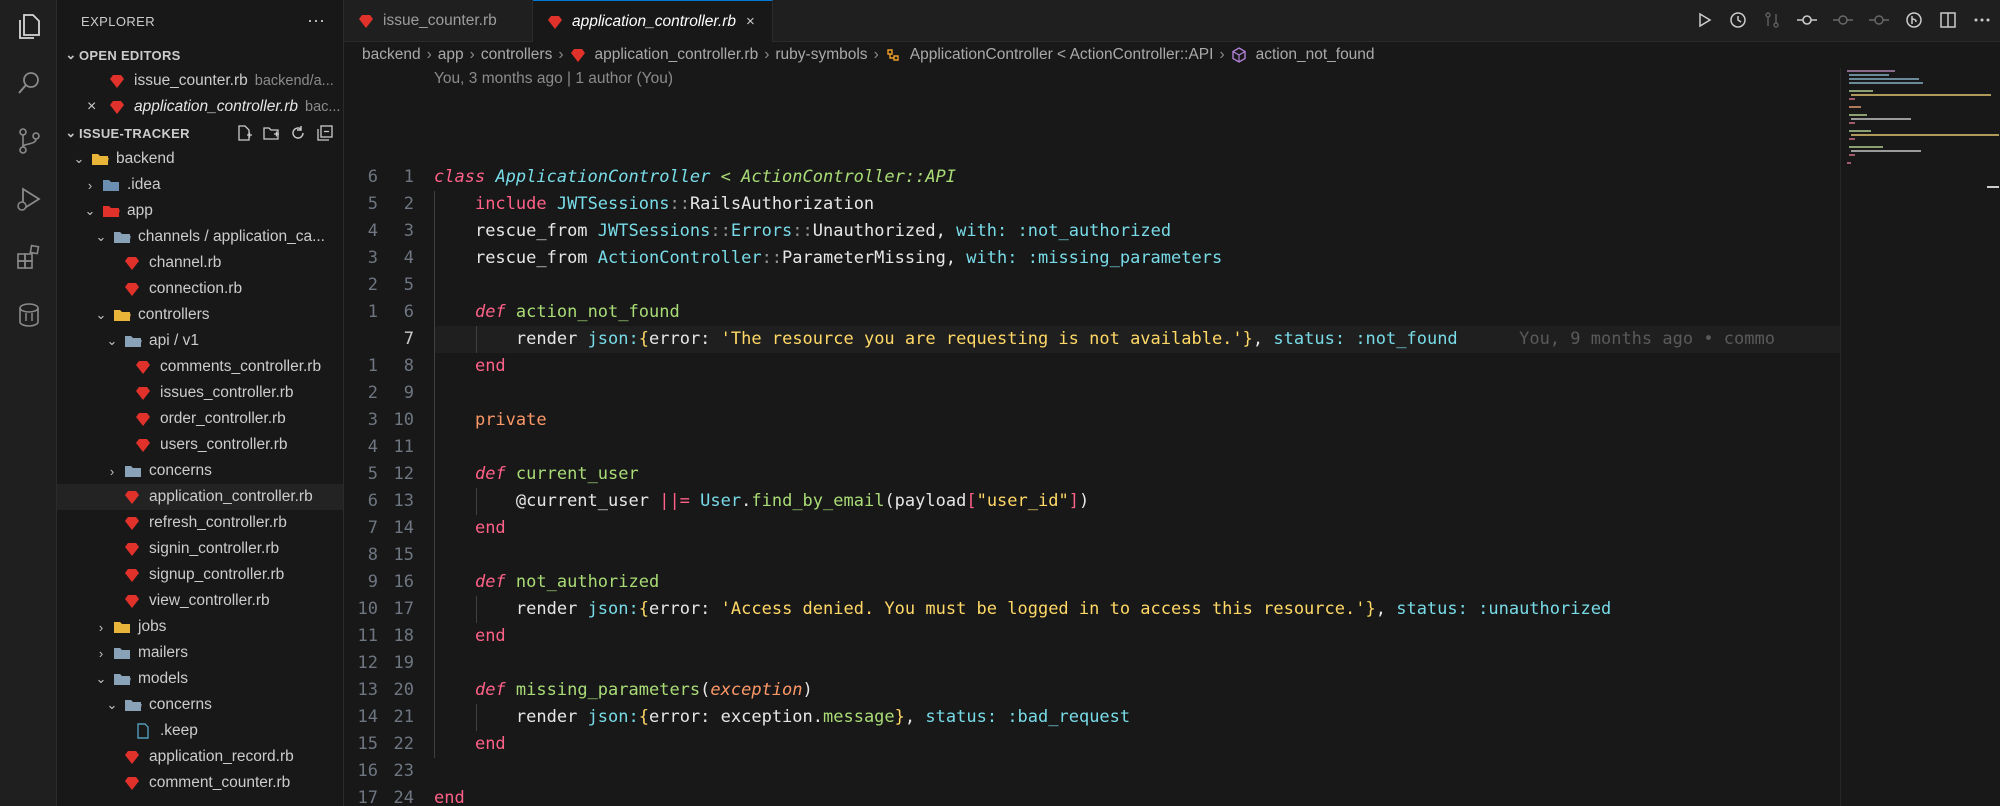  I want to click on tree-folder: ⌄ app, so click(200, 211).